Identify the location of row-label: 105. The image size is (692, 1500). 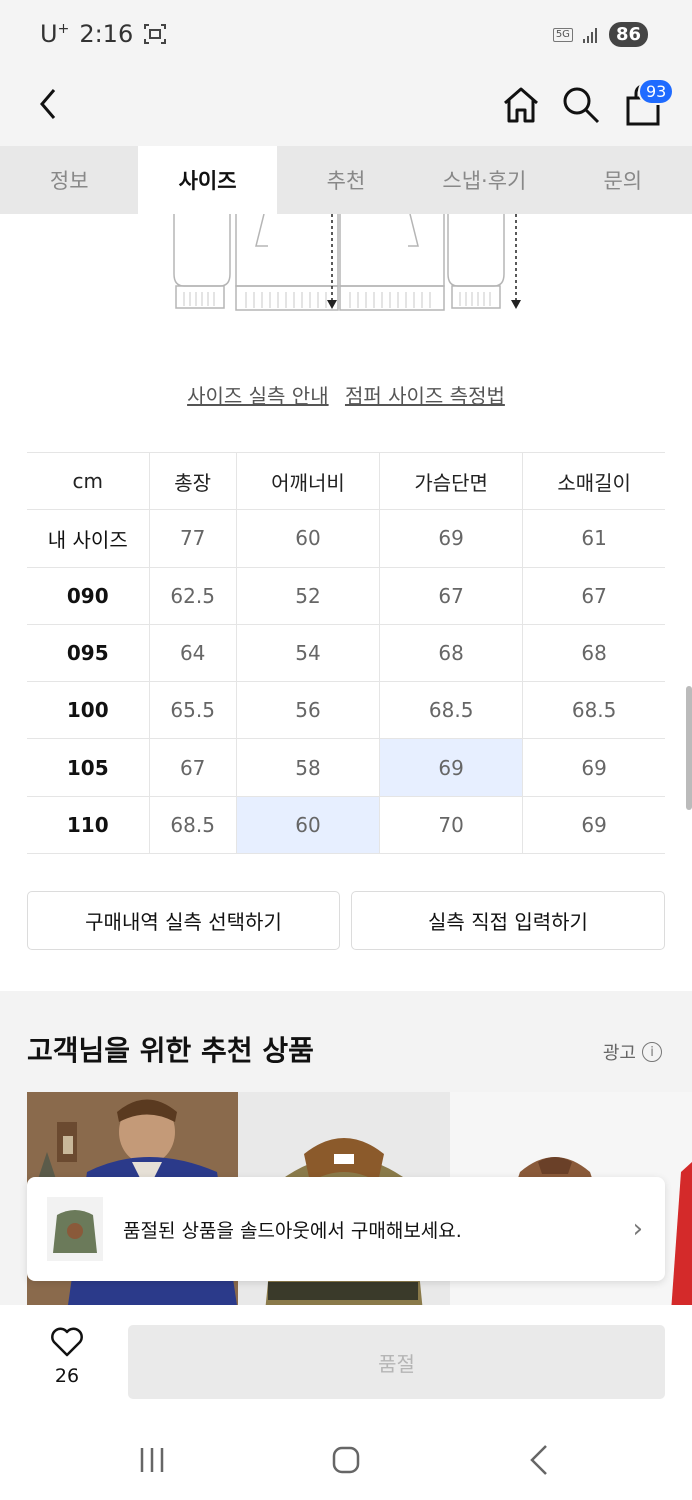
(88, 767).